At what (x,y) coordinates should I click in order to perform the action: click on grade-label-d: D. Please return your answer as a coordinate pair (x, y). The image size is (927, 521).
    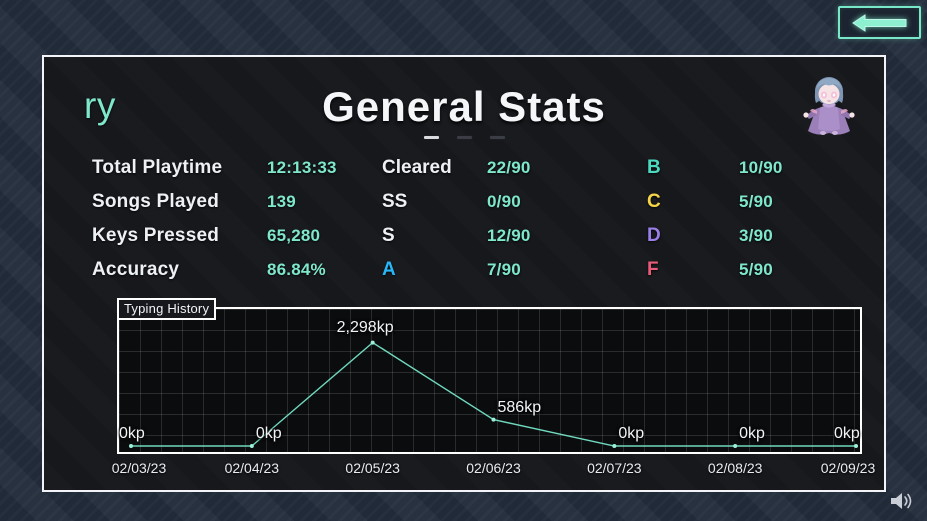
    Looking at the image, I should click on (654, 235).